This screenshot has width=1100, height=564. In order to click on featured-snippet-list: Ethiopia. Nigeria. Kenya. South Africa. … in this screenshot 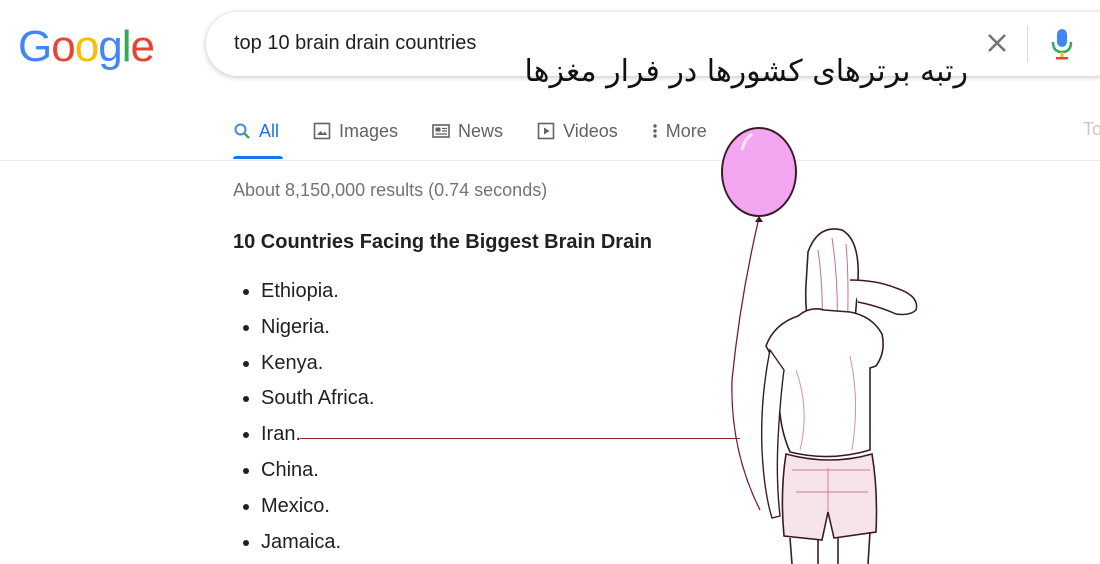, I will do `click(303, 420)`.